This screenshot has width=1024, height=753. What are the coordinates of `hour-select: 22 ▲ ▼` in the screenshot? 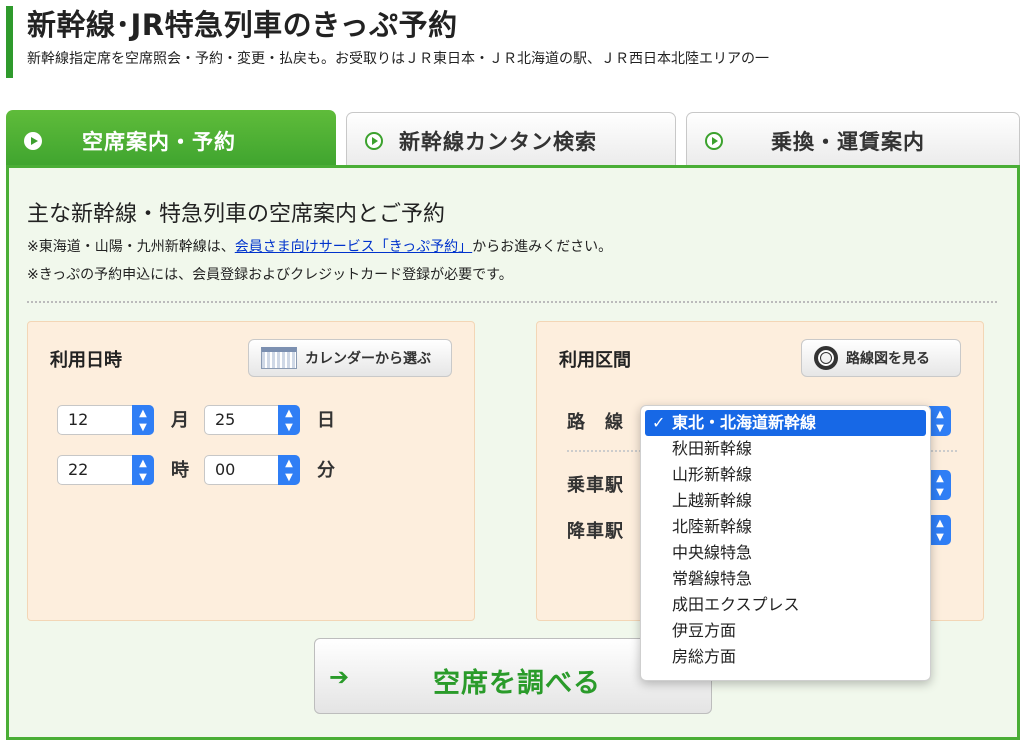 It's located at (105, 470).